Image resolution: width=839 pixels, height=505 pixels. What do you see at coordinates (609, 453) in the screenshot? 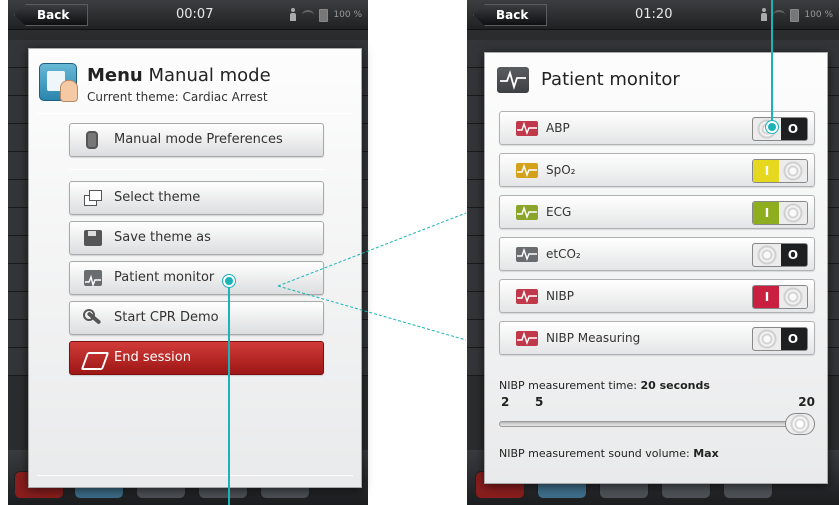
I see `nibp-volume-label: NIBP measurement sound volume: Max` at bounding box center [609, 453].